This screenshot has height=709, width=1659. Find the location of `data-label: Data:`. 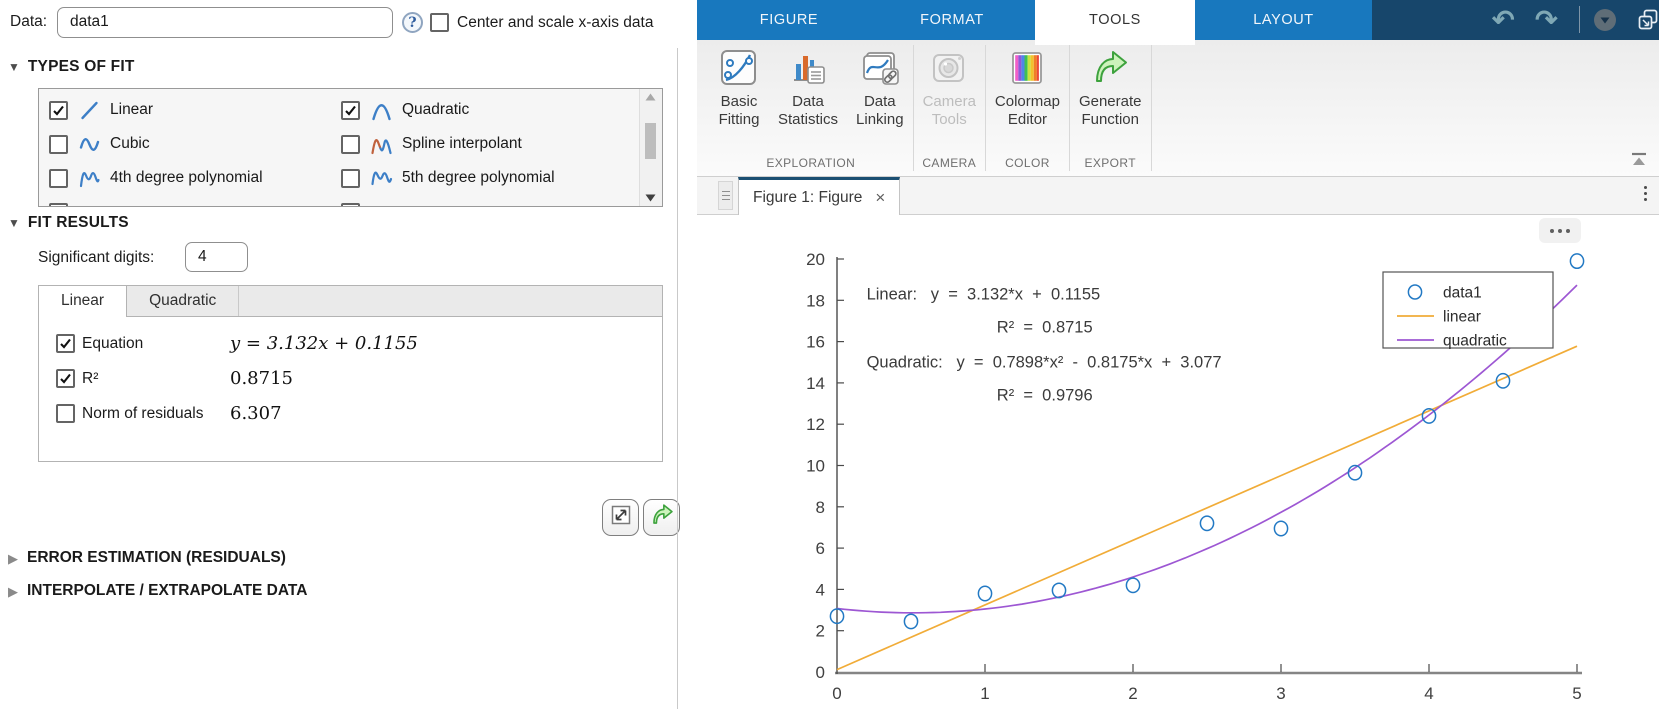

data-label: Data: is located at coordinates (29, 21).